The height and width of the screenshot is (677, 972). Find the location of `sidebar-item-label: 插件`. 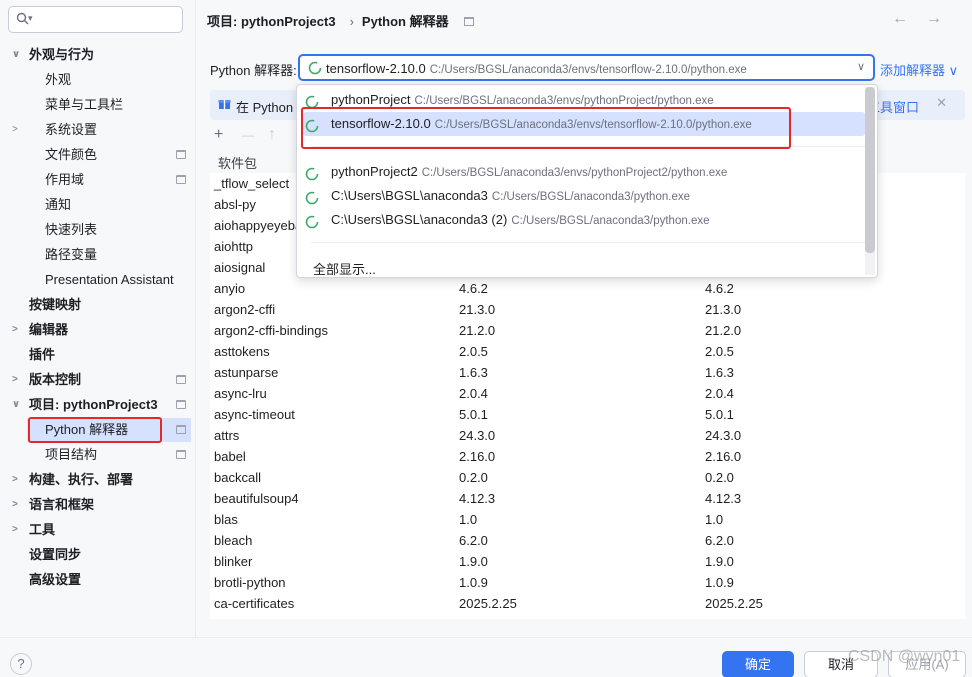

sidebar-item-label: 插件 is located at coordinates (42, 354).